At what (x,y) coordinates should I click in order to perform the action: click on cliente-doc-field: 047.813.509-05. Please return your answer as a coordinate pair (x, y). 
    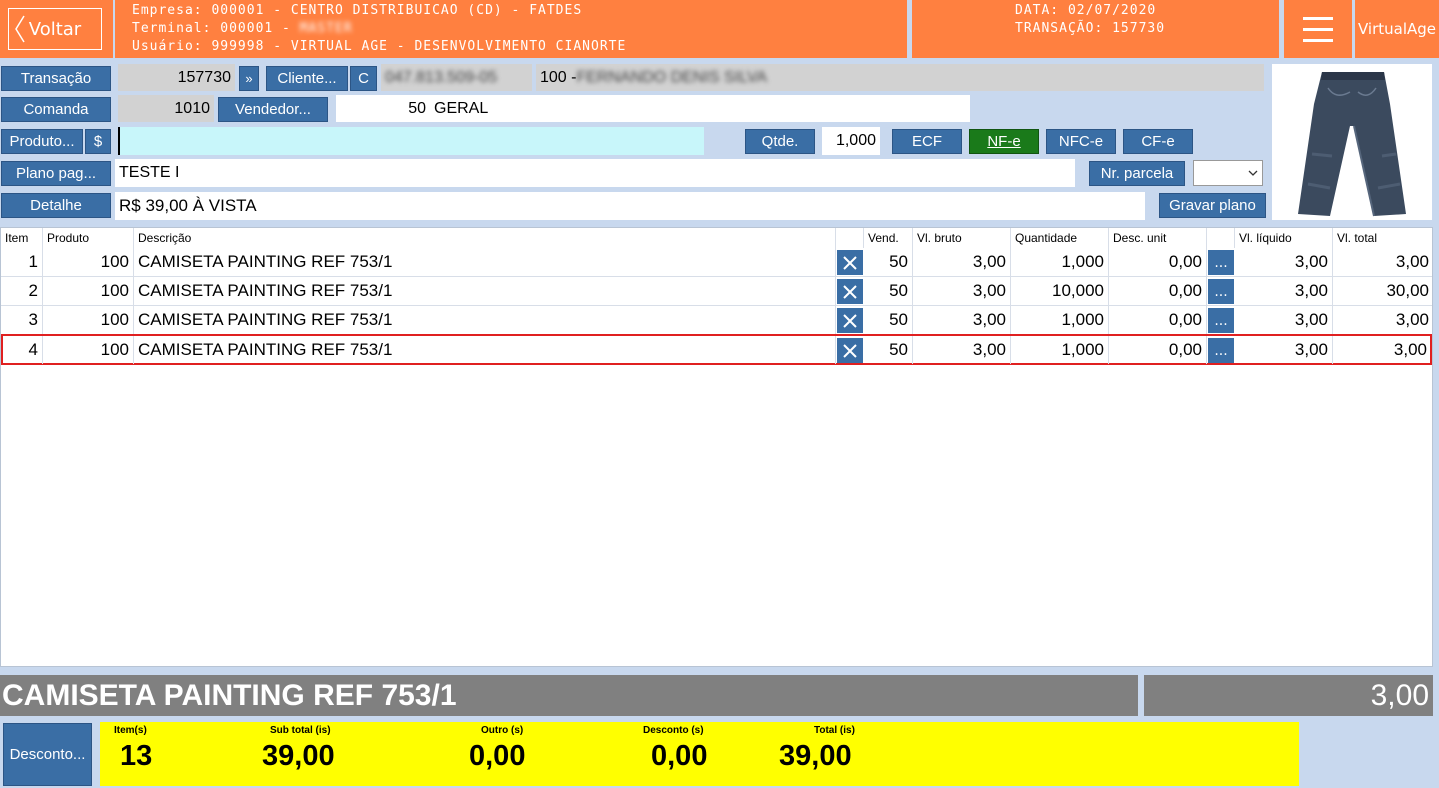
    Looking at the image, I should click on (456, 77).